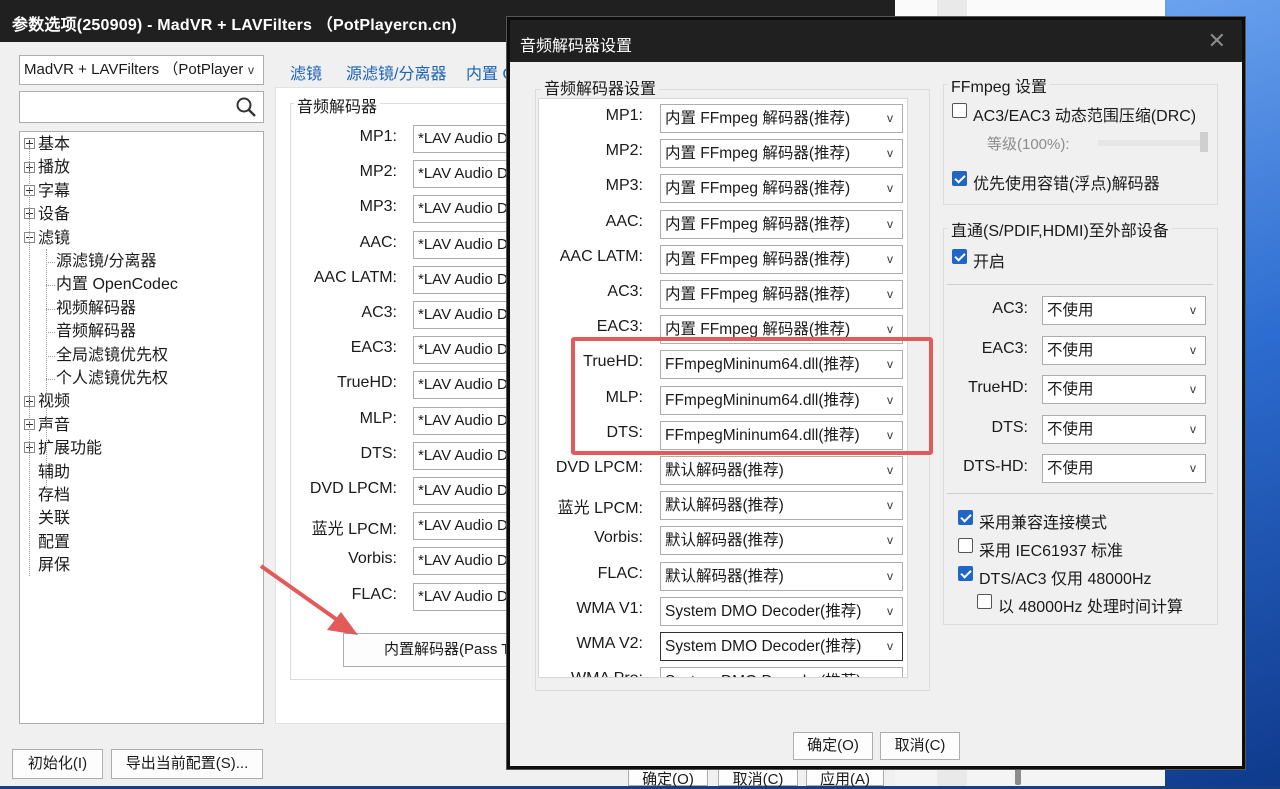 Image resolution: width=1280 pixels, height=789 pixels. What do you see at coordinates (599, 467) in the screenshot?
I see `decoder-row-label: DVD LPCM:` at bounding box center [599, 467].